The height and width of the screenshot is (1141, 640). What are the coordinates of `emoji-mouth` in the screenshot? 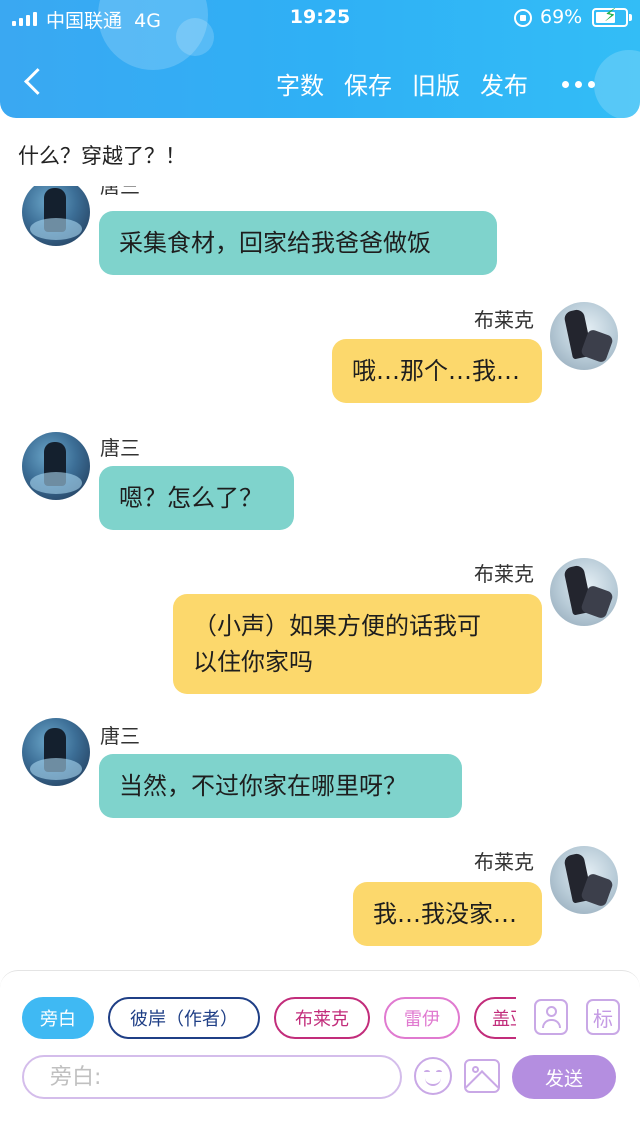 It's located at (433, 1081).